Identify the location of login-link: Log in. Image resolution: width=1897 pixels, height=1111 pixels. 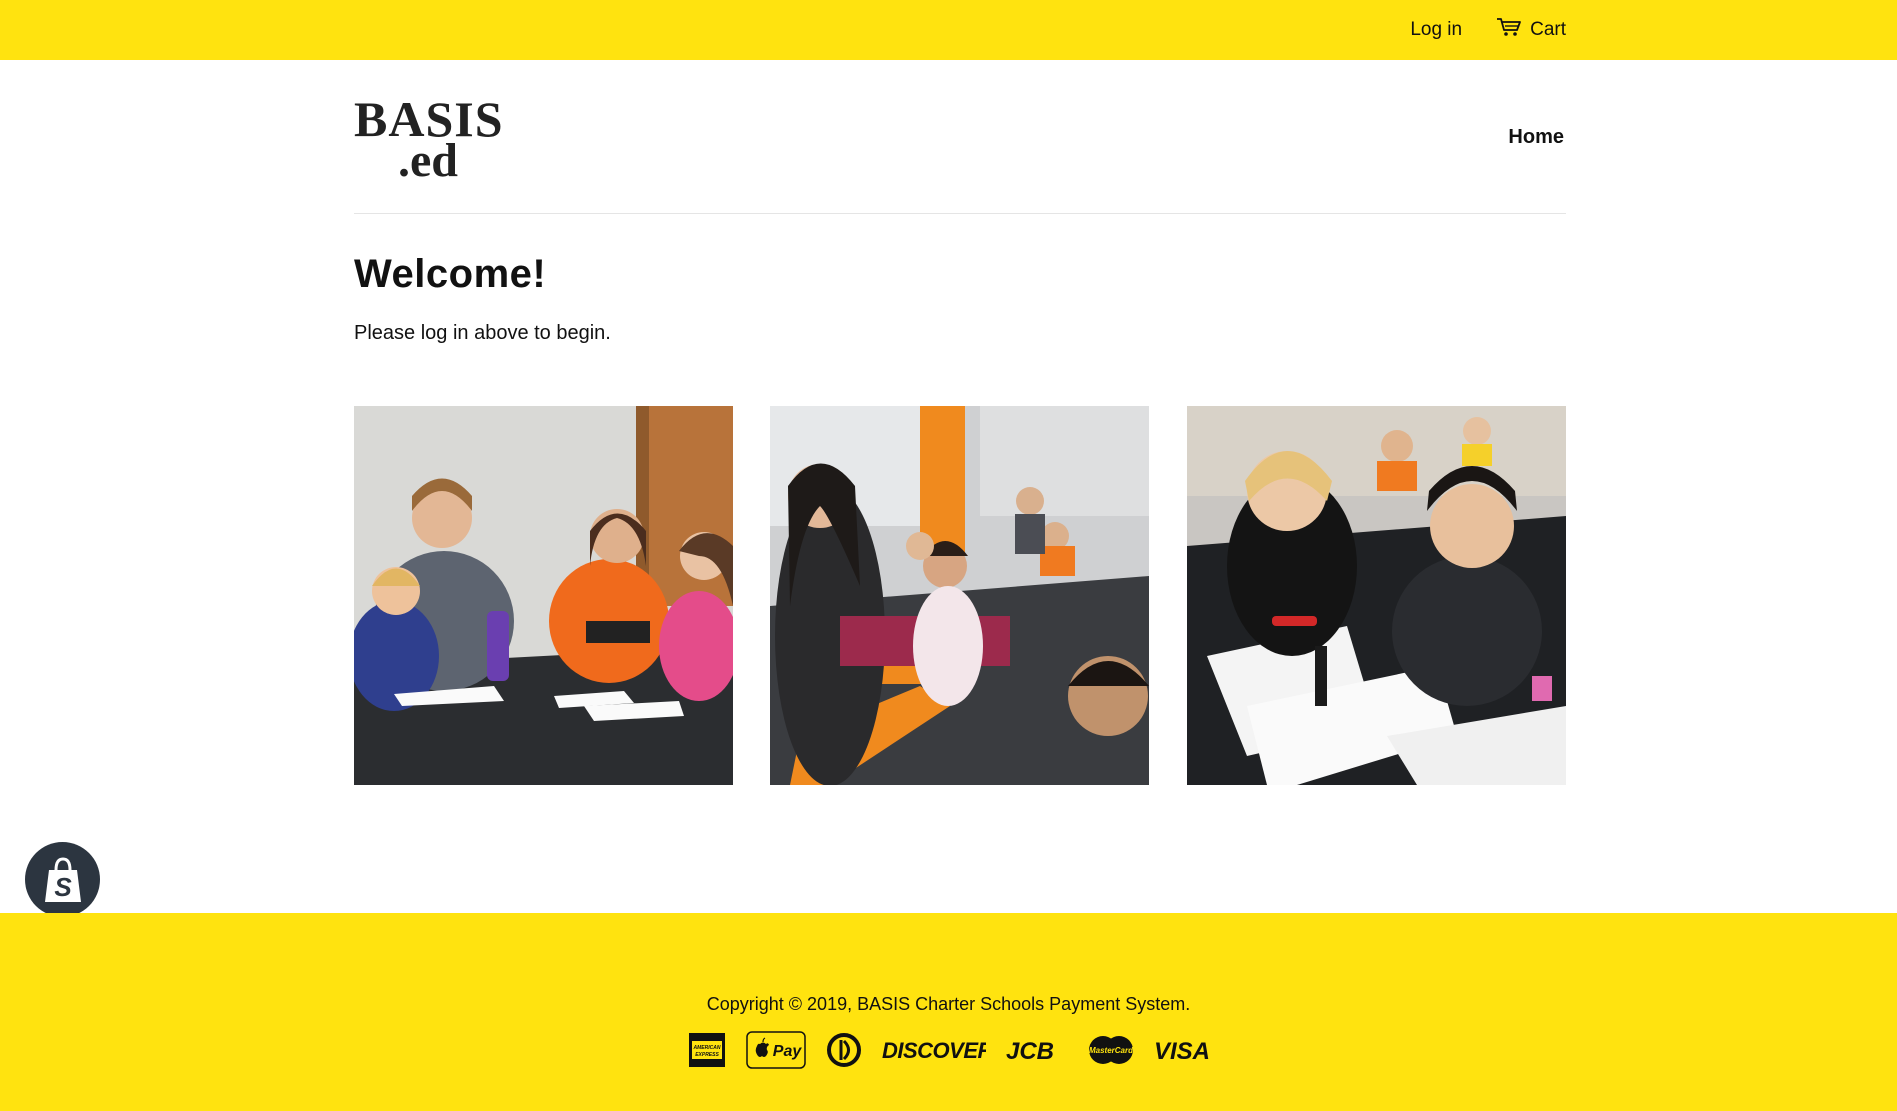
(1436, 30).